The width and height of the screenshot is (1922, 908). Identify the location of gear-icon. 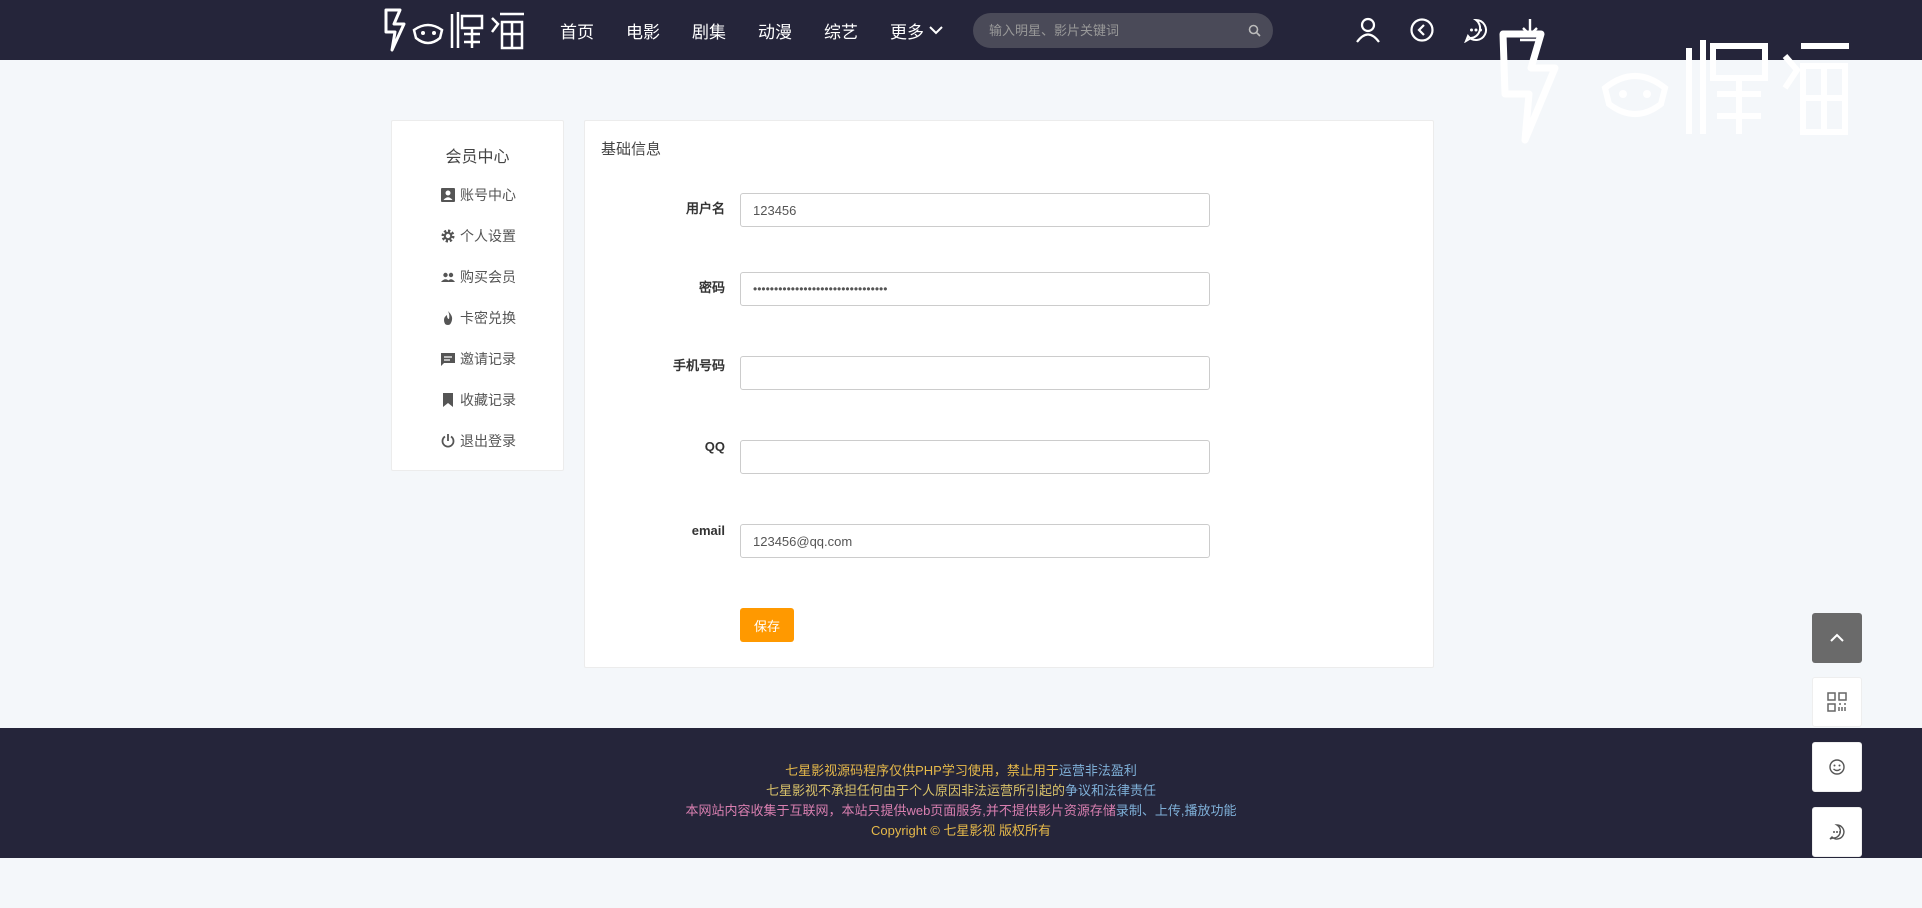
(448, 236).